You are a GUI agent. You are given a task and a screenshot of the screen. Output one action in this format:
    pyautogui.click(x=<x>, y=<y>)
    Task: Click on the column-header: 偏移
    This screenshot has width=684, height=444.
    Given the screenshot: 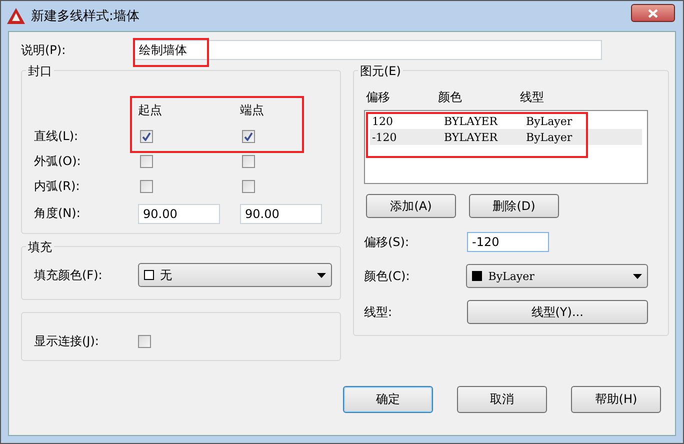 What is the action you would take?
    pyautogui.click(x=378, y=97)
    